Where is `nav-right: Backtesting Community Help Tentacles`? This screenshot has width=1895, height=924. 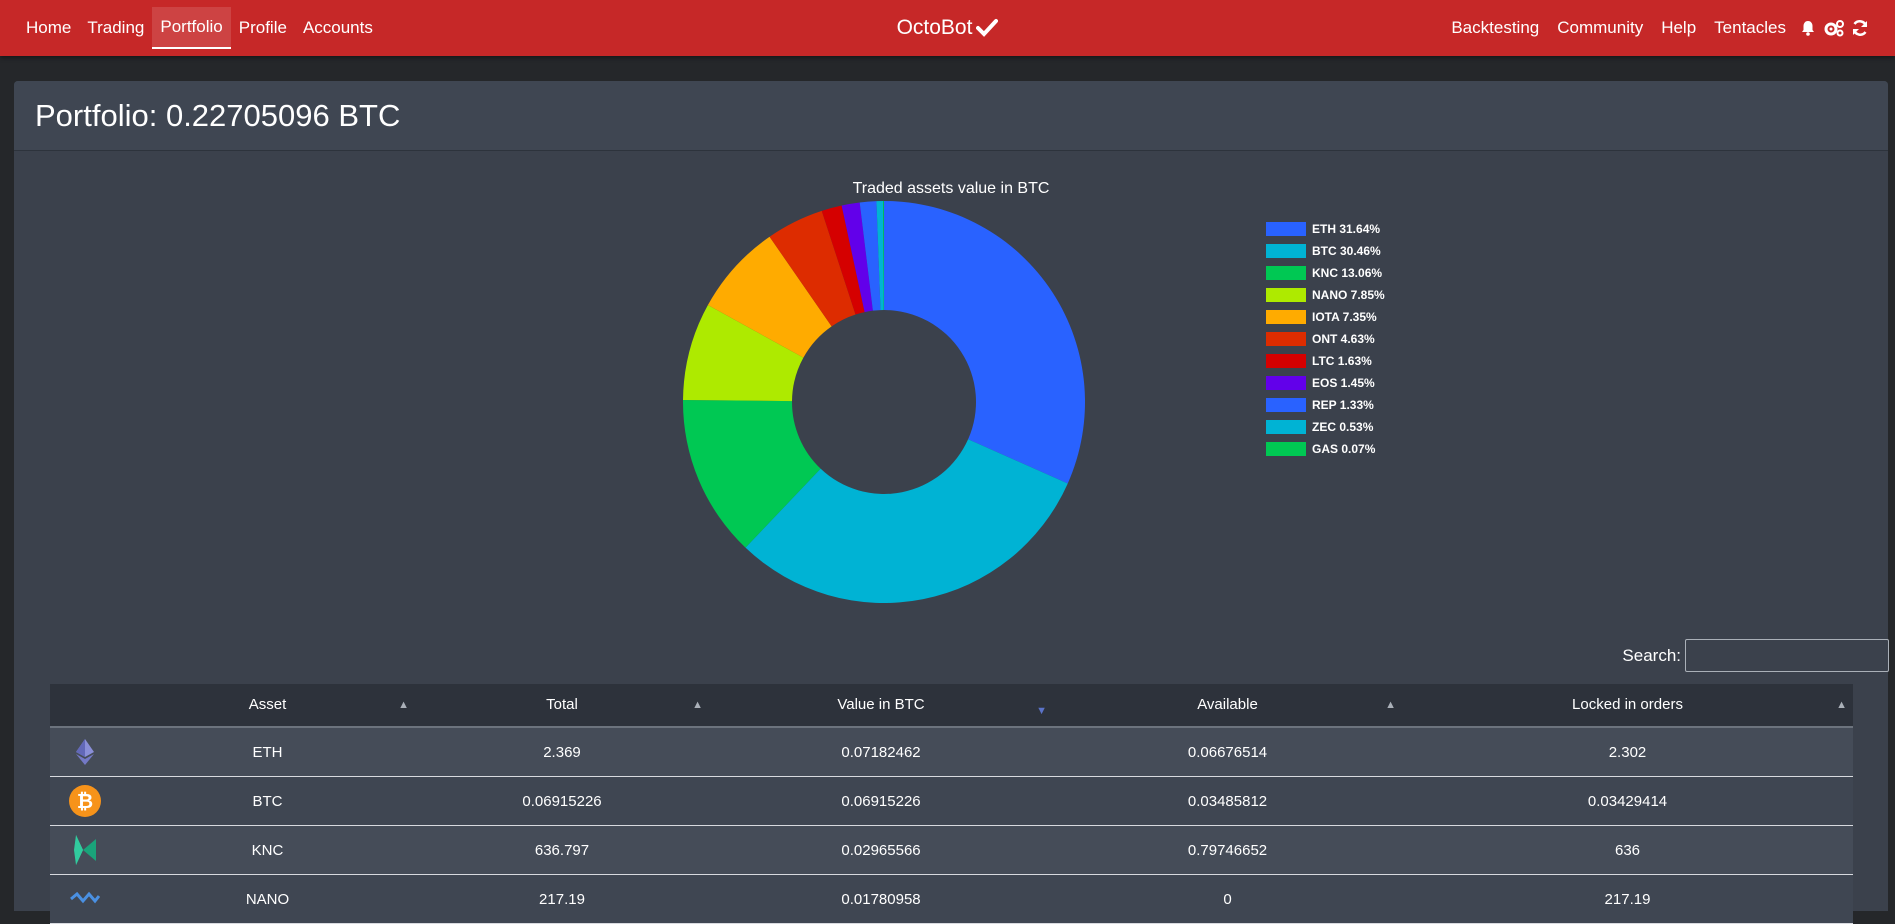 nav-right: Backtesting Community Help Tentacles is located at coordinates (1657, 28).